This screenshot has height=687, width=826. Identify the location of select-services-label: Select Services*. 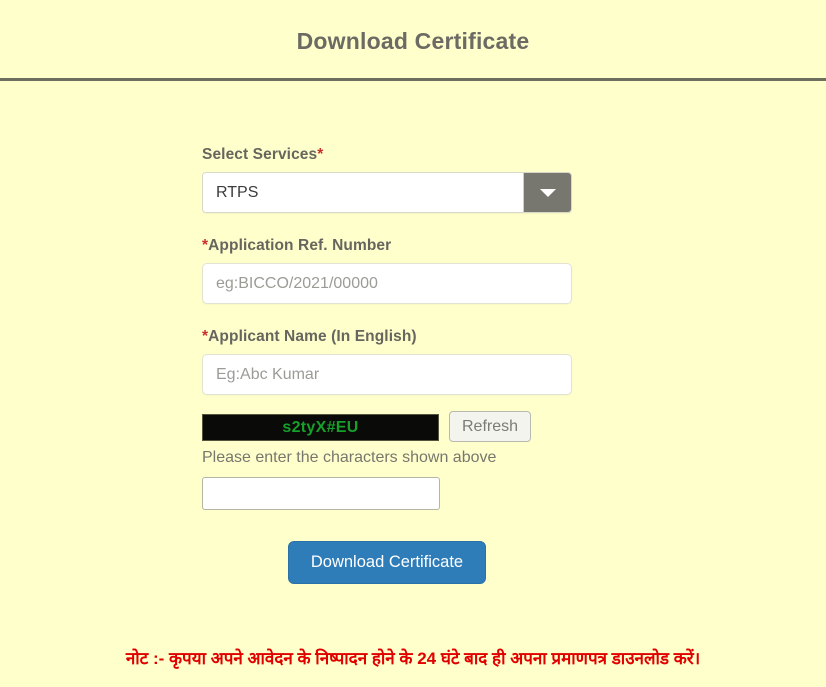
(514, 155).